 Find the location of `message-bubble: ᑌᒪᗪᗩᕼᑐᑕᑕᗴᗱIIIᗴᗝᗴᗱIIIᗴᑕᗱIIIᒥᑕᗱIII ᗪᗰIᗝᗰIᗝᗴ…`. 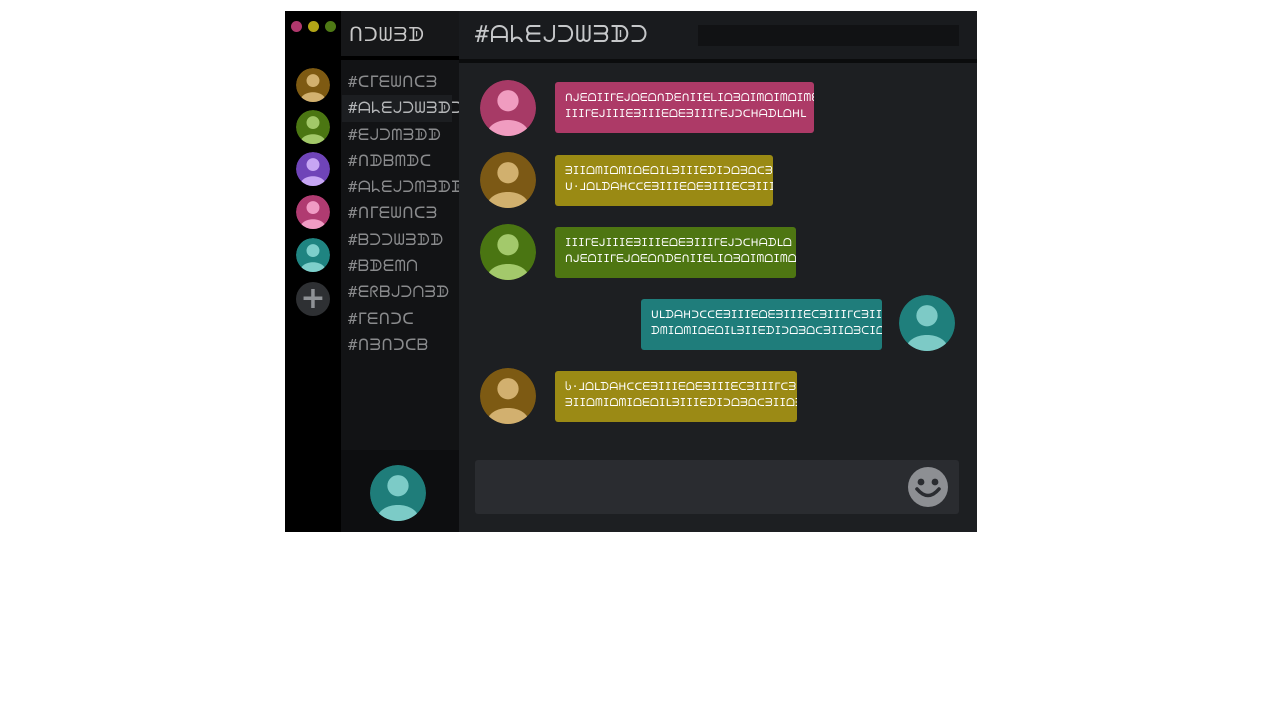

message-bubble: ᑌᒪᗪᗩᕼᑐᑕᑕᗴᗱIIIᗴᗝᗴᗱIIIᗴᑕᗱIIIᒥᑕᗱIII ᗪᗰIᗝᗰIᗝᗴ… is located at coordinates (761, 324).